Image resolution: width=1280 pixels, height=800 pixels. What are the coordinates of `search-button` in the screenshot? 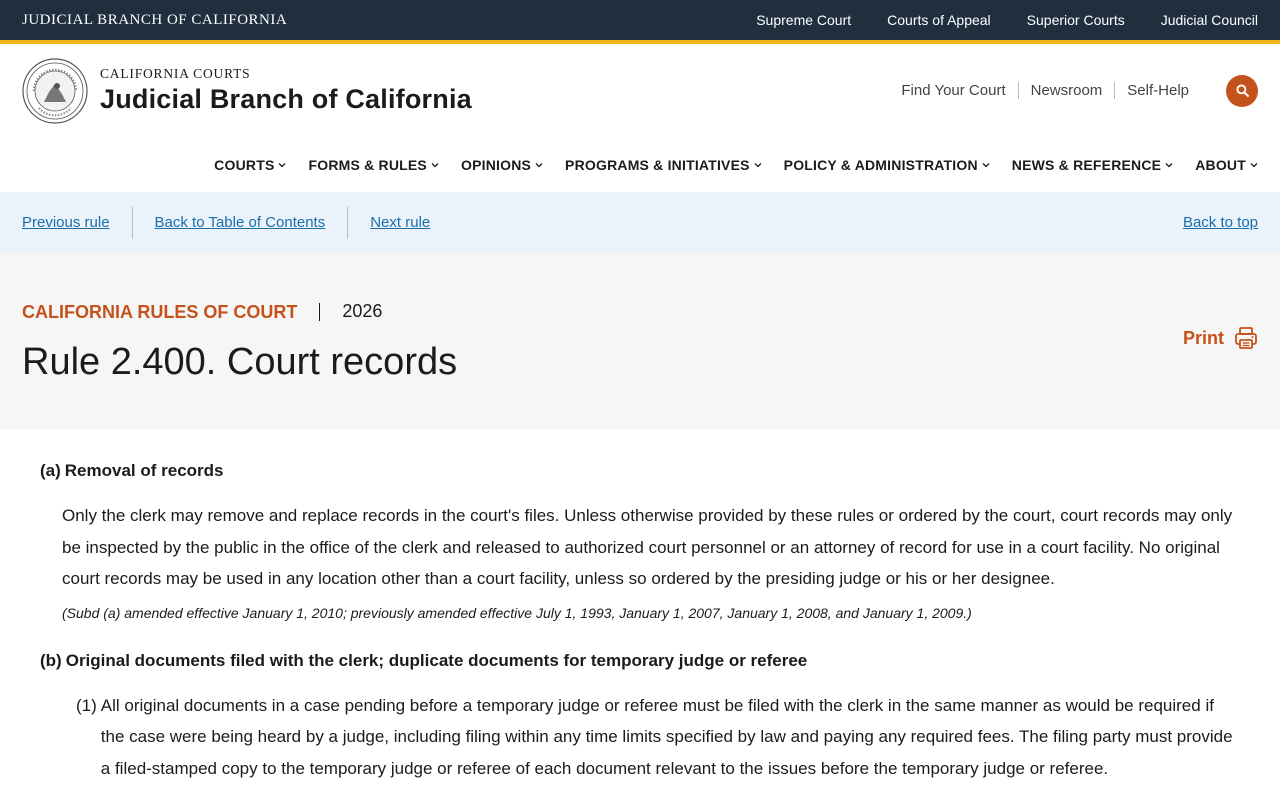 It's located at (1242, 90).